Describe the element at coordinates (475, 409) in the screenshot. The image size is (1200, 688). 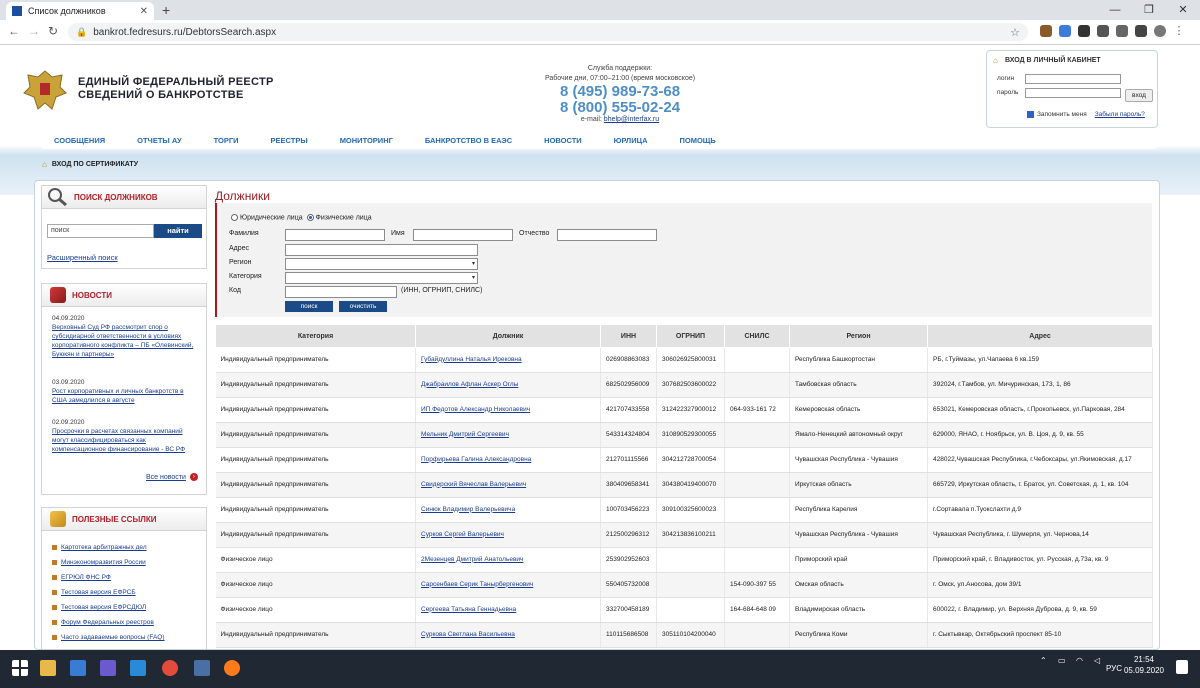
I see `debtor-link: ИП Федотов Александр Николаевич` at that location.